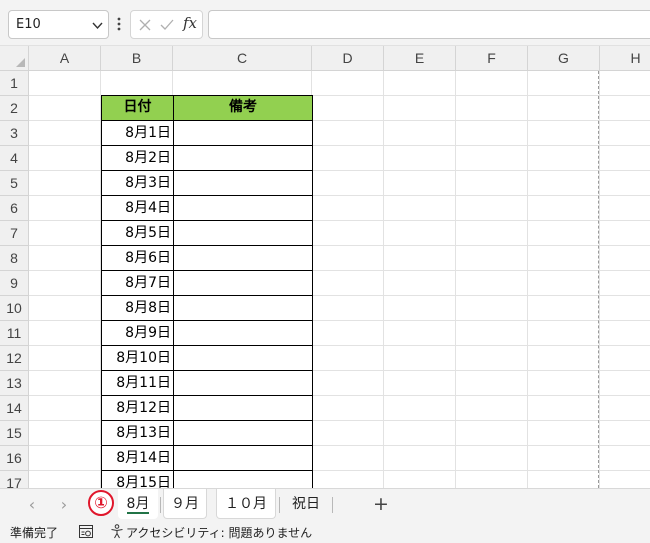 The image size is (650, 543). What do you see at coordinates (138, 513) in the screenshot?
I see `active-tab-indicator` at bounding box center [138, 513].